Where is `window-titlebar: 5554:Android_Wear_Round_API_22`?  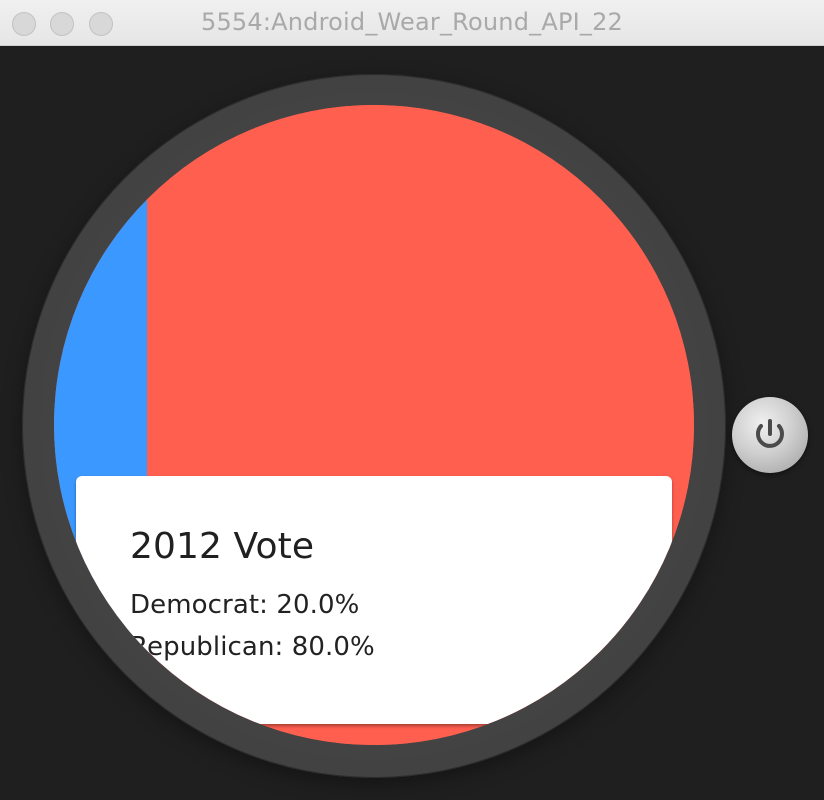
window-titlebar: 5554:Android_Wear_Round_API_22 is located at coordinates (412, 23).